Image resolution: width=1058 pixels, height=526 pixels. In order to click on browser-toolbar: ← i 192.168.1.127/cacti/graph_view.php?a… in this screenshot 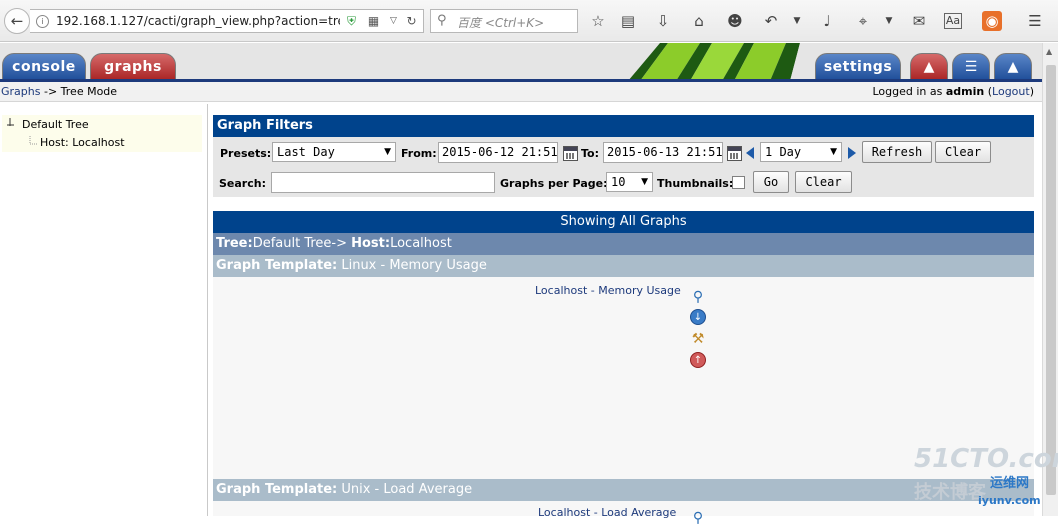, I will do `click(529, 21)`.